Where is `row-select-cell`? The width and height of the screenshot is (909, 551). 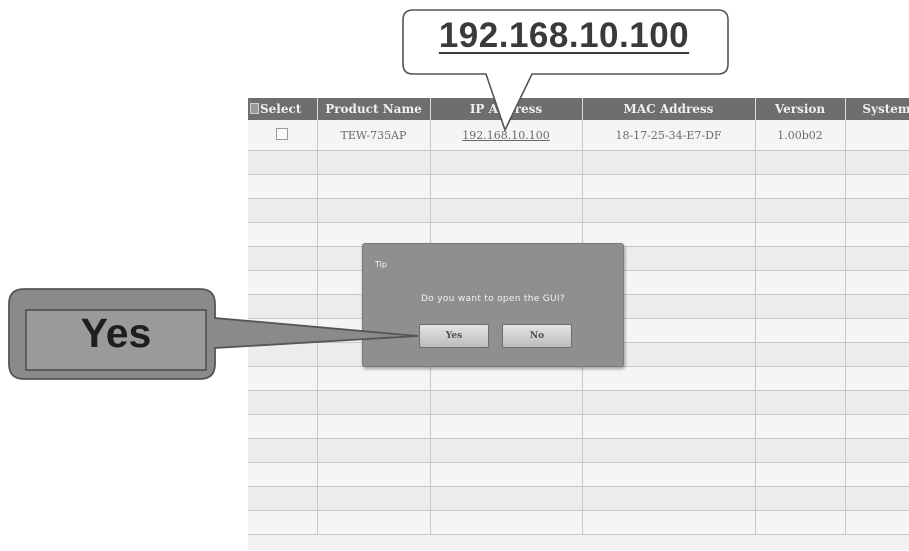
row-select-cell is located at coordinates (283, 135).